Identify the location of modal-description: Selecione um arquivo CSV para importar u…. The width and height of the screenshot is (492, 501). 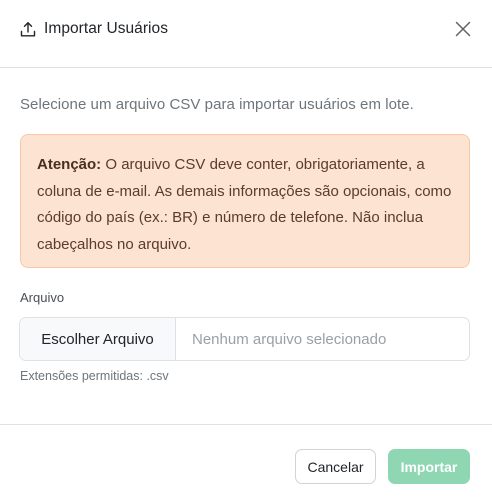
(217, 104).